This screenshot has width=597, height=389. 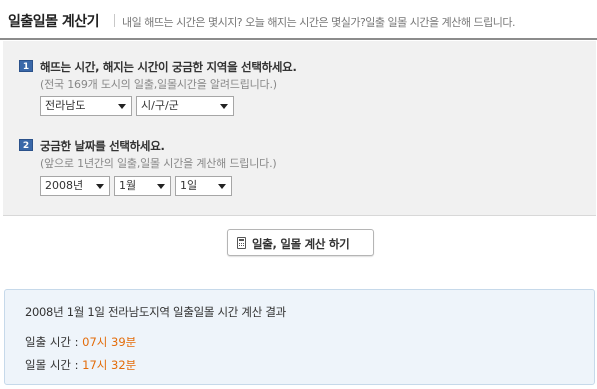 I want to click on sunrise-line: 일출 시간 : 07시 39분, so click(x=80, y=342).